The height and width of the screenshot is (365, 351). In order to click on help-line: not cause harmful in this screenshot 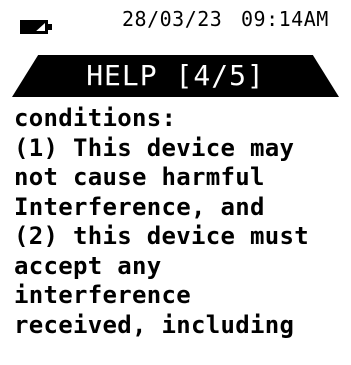, I will do `click(139, 177)`.